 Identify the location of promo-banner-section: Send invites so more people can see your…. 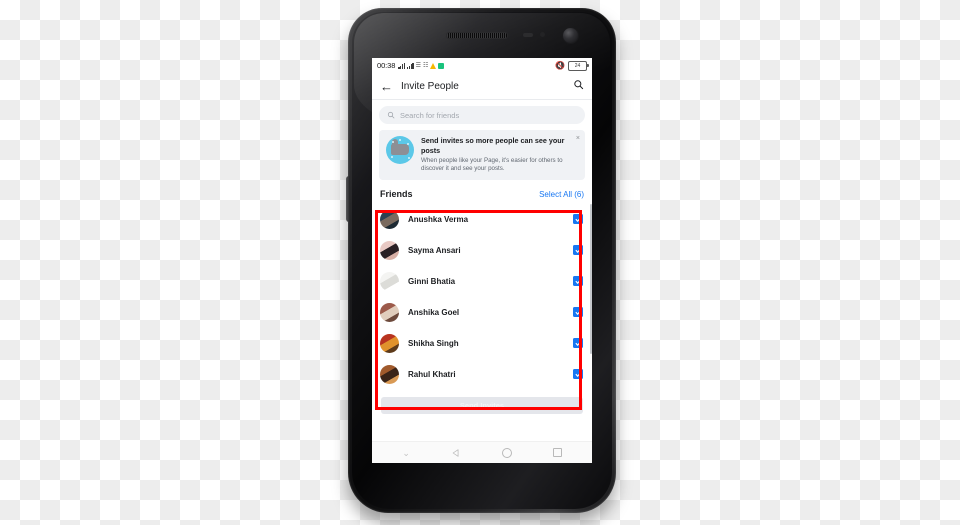
(482, 156).